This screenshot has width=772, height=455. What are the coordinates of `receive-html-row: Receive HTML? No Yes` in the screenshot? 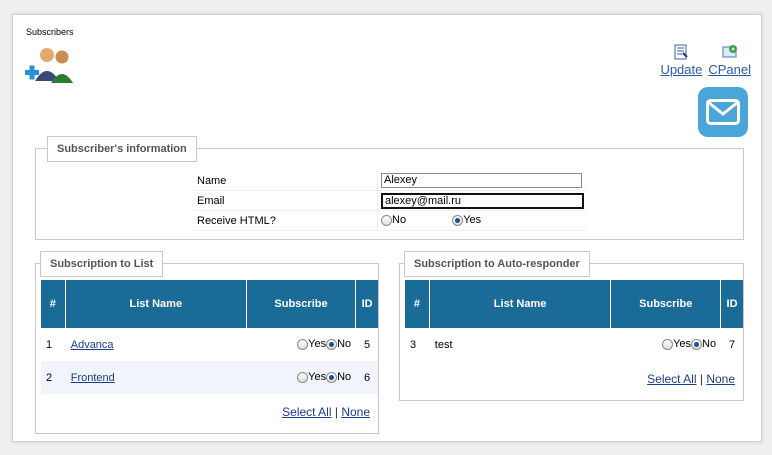 It's located at (390, 220).